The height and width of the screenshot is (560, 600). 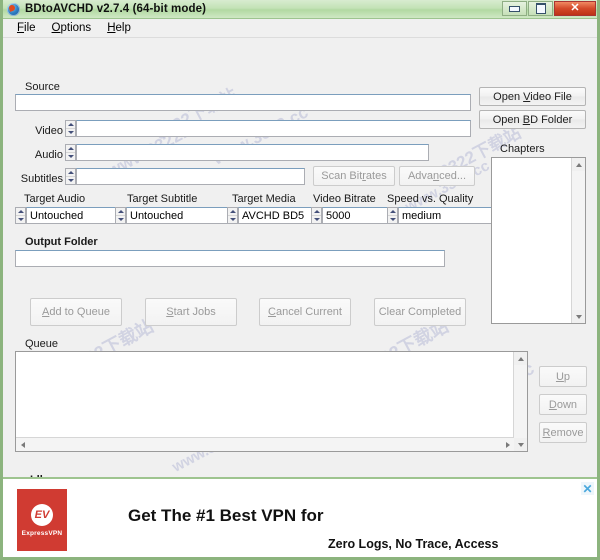 What do you see at coordinates (538, 240) in the screenshot?
I see `chapters-listbox` at bounding box center [538, 240].